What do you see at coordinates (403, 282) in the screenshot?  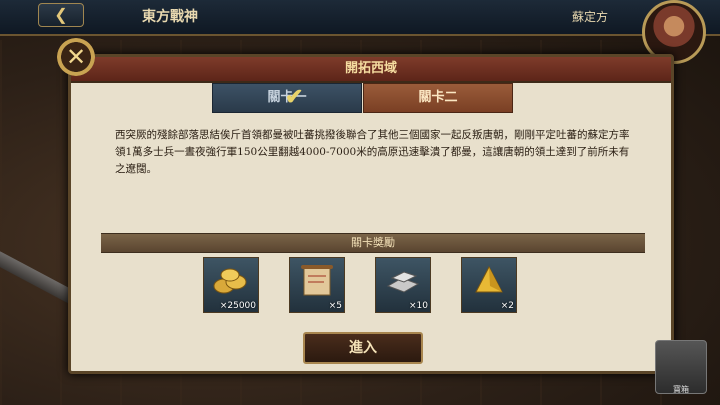 I see `silver-ingot-icon` at bounding box center [403, 282].